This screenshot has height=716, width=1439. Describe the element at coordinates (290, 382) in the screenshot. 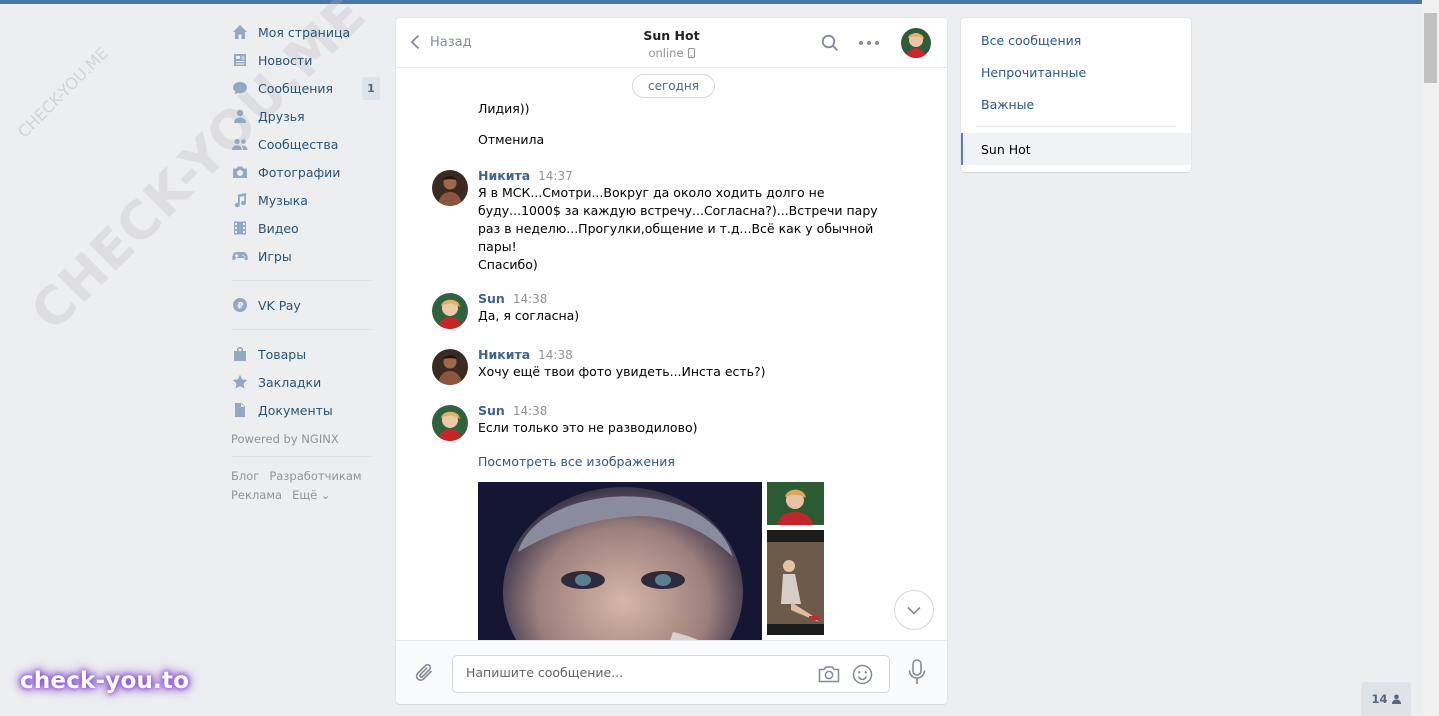

I see `sidebar-item-label: Закладки` at that location.